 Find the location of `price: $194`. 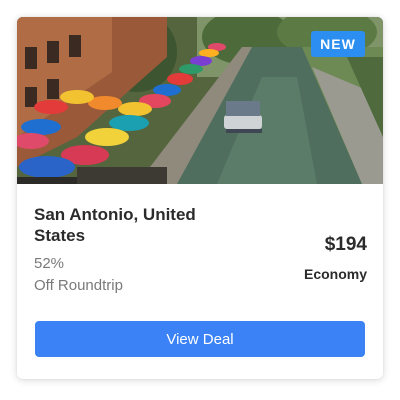

price: $194 is located at coordinates (345, 244).